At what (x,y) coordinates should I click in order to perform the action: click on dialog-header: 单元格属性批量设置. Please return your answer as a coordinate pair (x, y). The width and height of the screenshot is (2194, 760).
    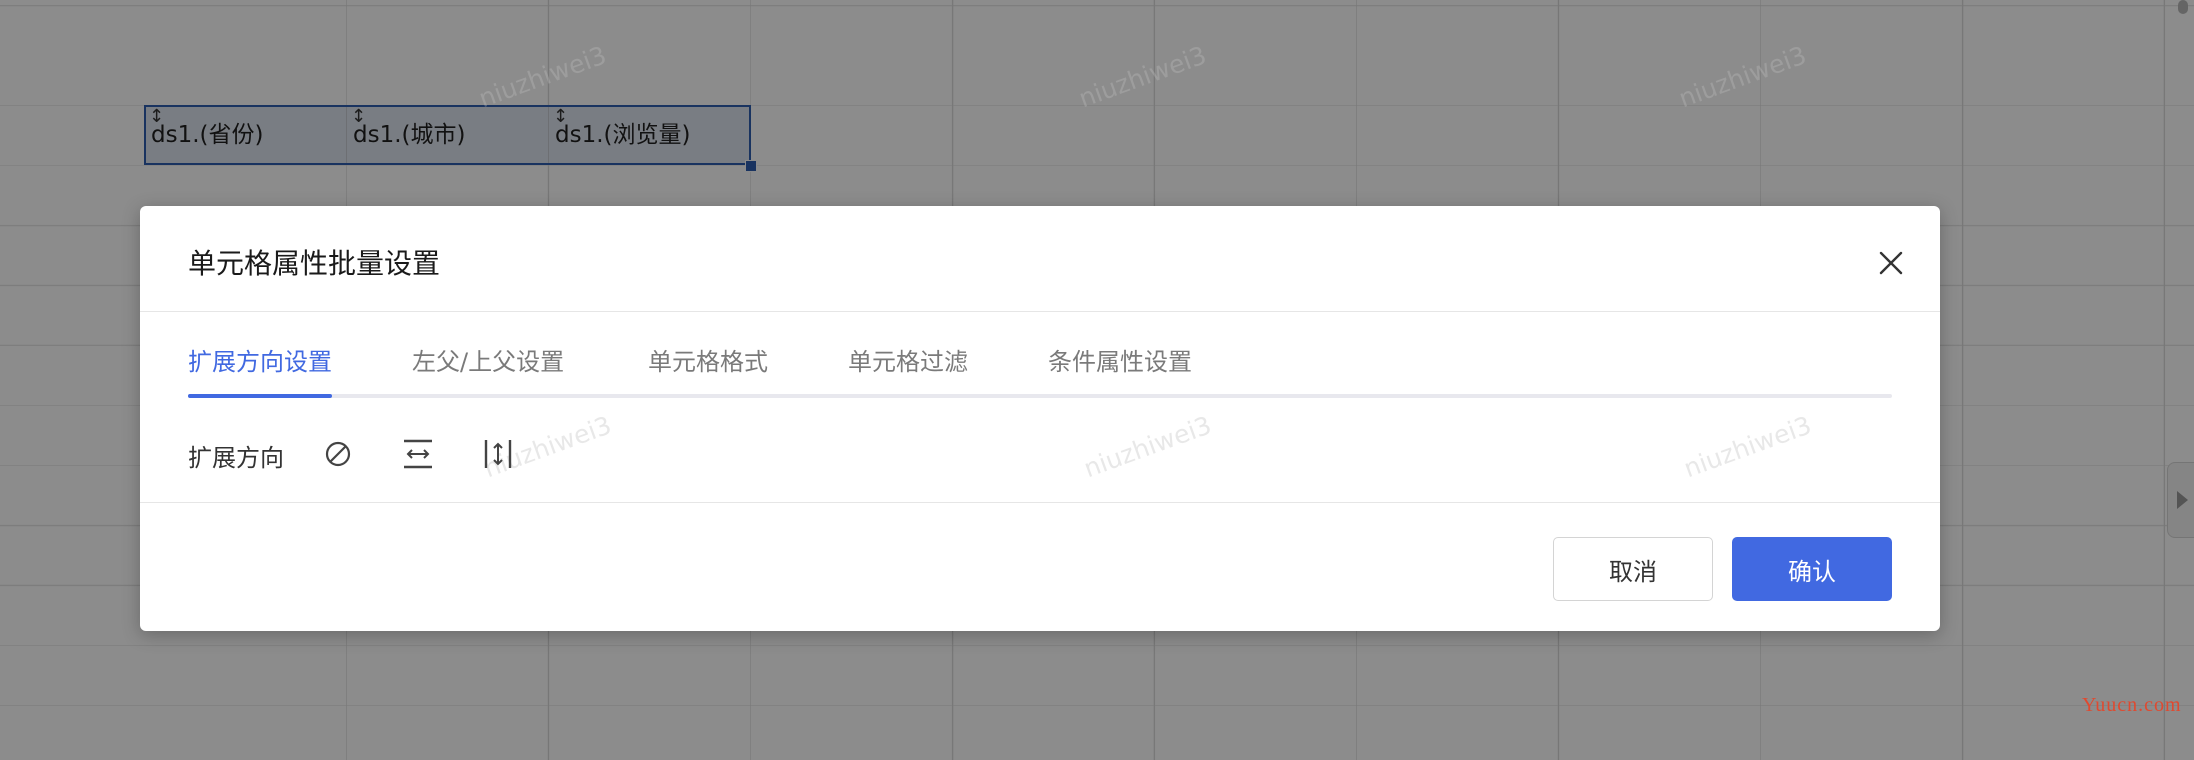
    Looking at the image, I should click on (1040, 259).